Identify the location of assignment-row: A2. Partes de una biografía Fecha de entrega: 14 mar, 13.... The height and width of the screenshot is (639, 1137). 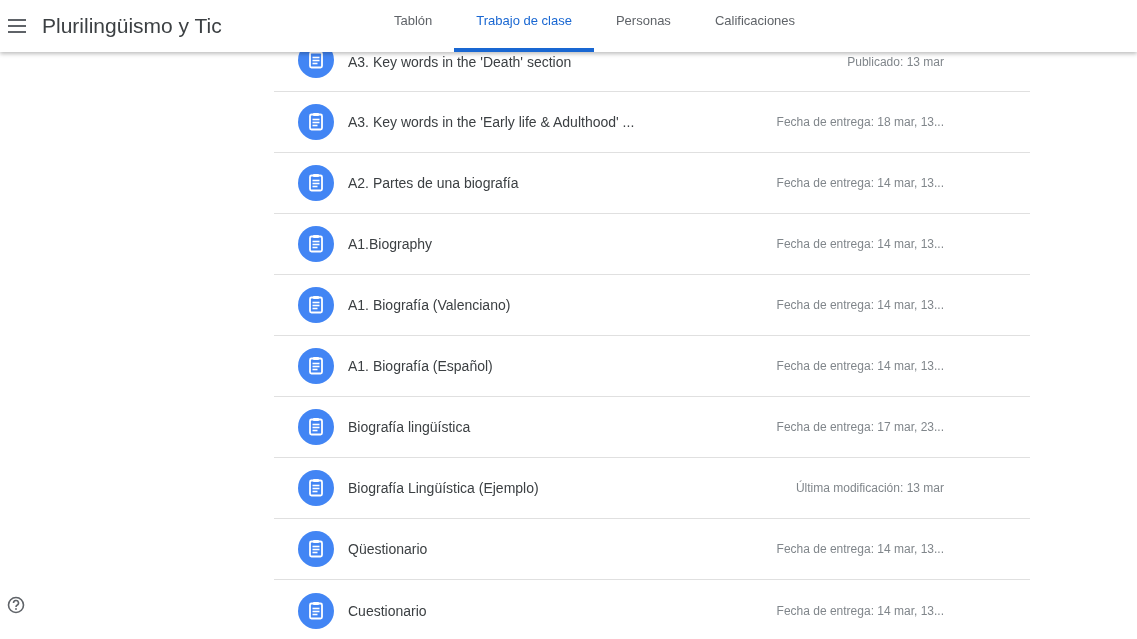
(652, 183).